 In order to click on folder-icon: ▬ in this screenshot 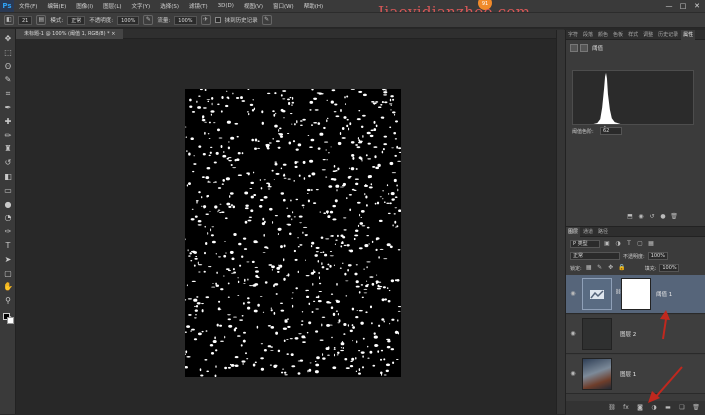, I will do `click(668, 408)`.